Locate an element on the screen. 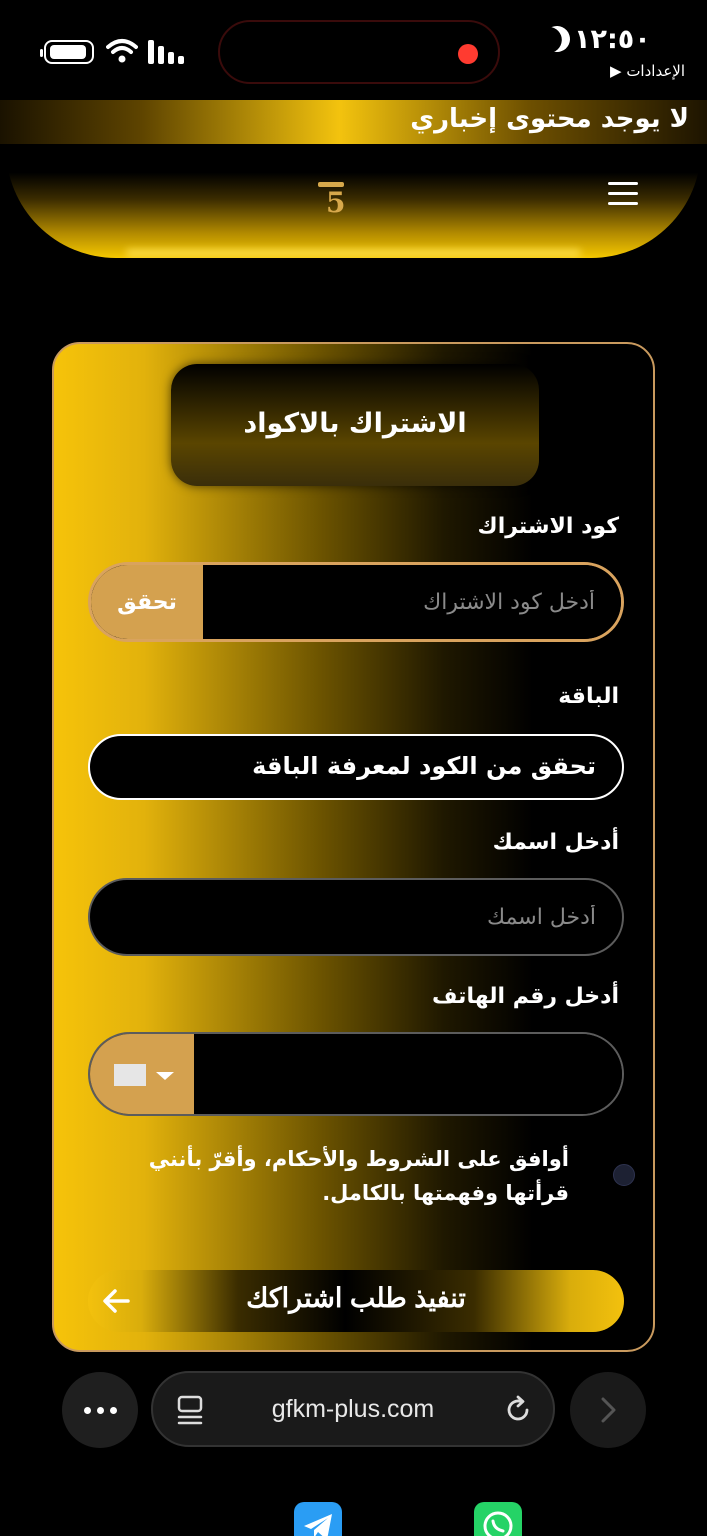 The image size is (707, 1536). chevron-down-icon is located at coordinates (165, 1076).